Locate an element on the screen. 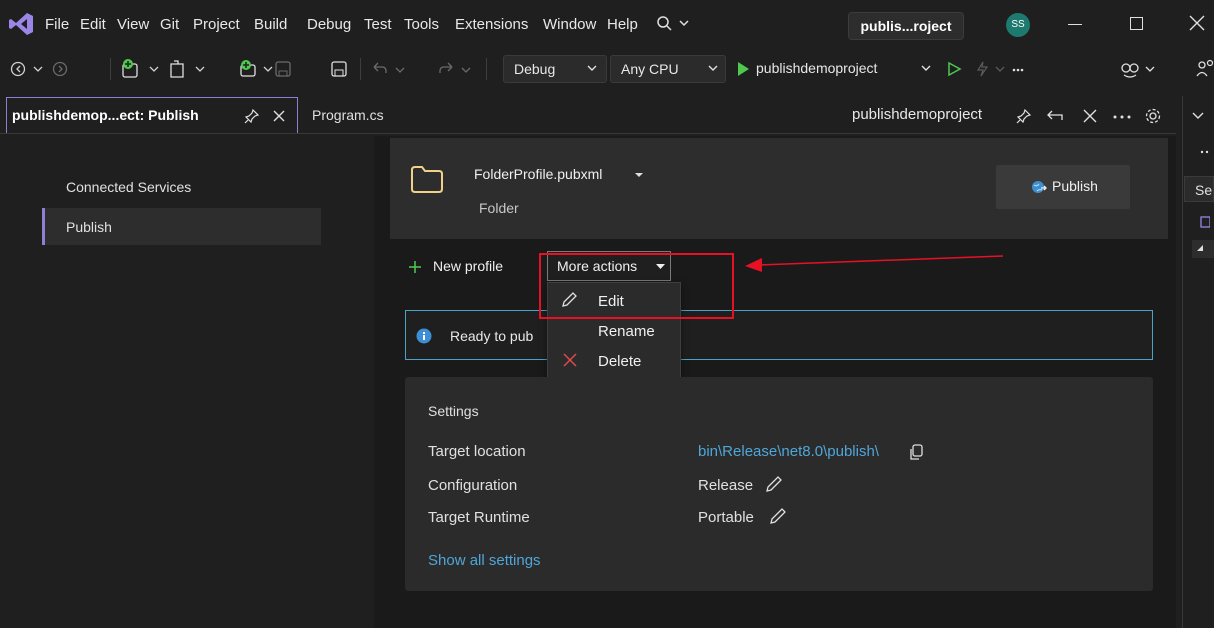 This screenshot has width=1214, height=628. panel-search-input: Se is located at coordinates (1199, 189).